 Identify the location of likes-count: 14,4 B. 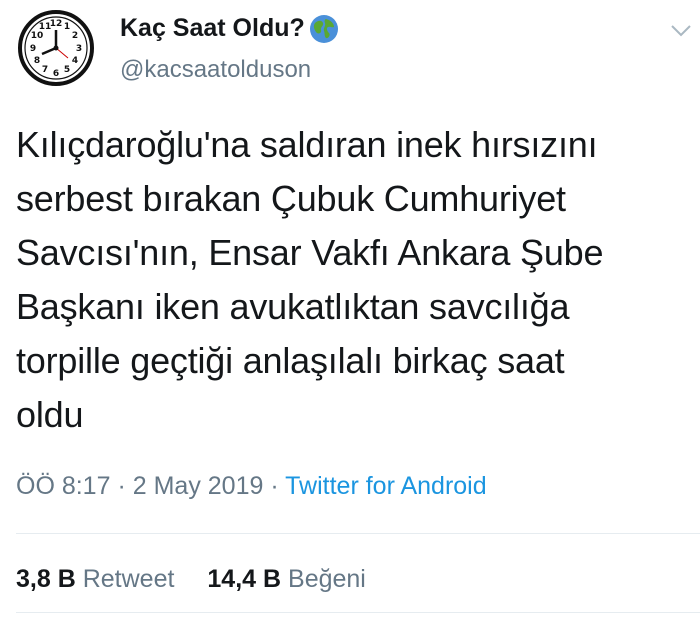
(244, 579).